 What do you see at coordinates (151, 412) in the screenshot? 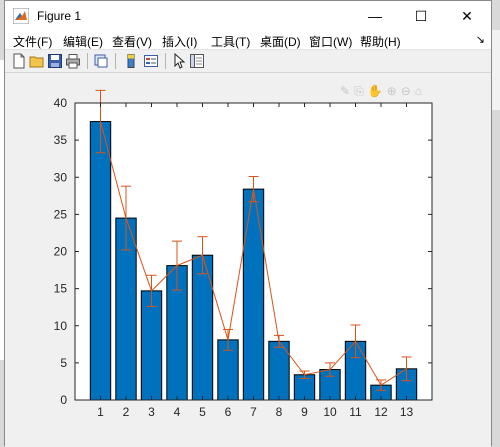
I see `x-tick-label: 3` at bounding box center [151, 412].